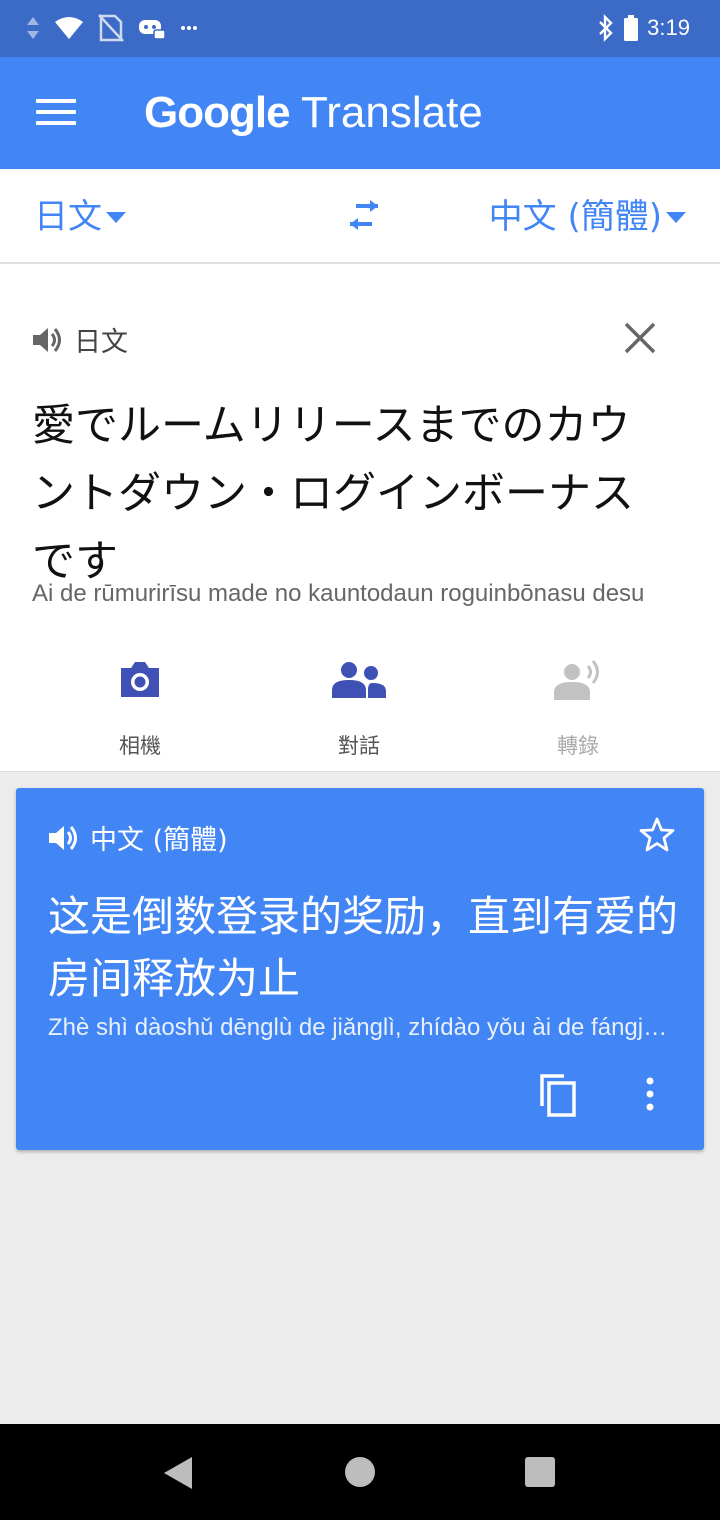 This screenshot has width=720, height=1520. Describe the element at coordinates (140, 679) in the screenshot. I see `camera-icon` at that location.